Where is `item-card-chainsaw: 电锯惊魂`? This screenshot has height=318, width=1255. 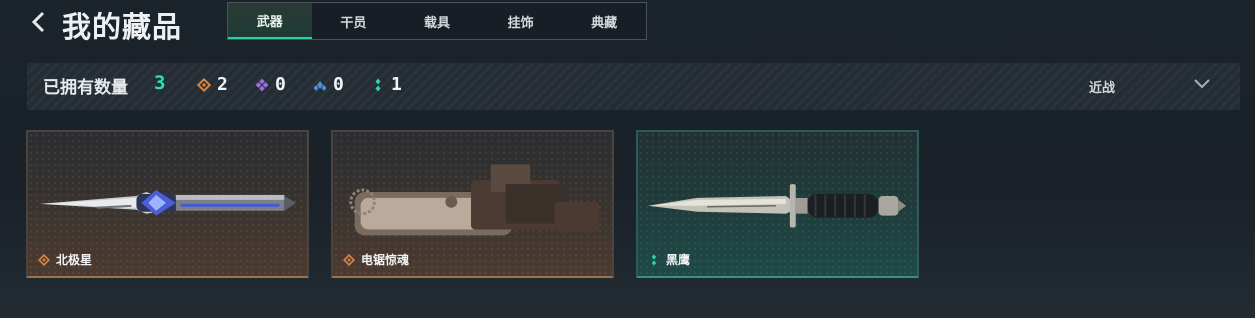 item-card-chainsaw: 电锯惊魂 is located at coordinates (472, 204).